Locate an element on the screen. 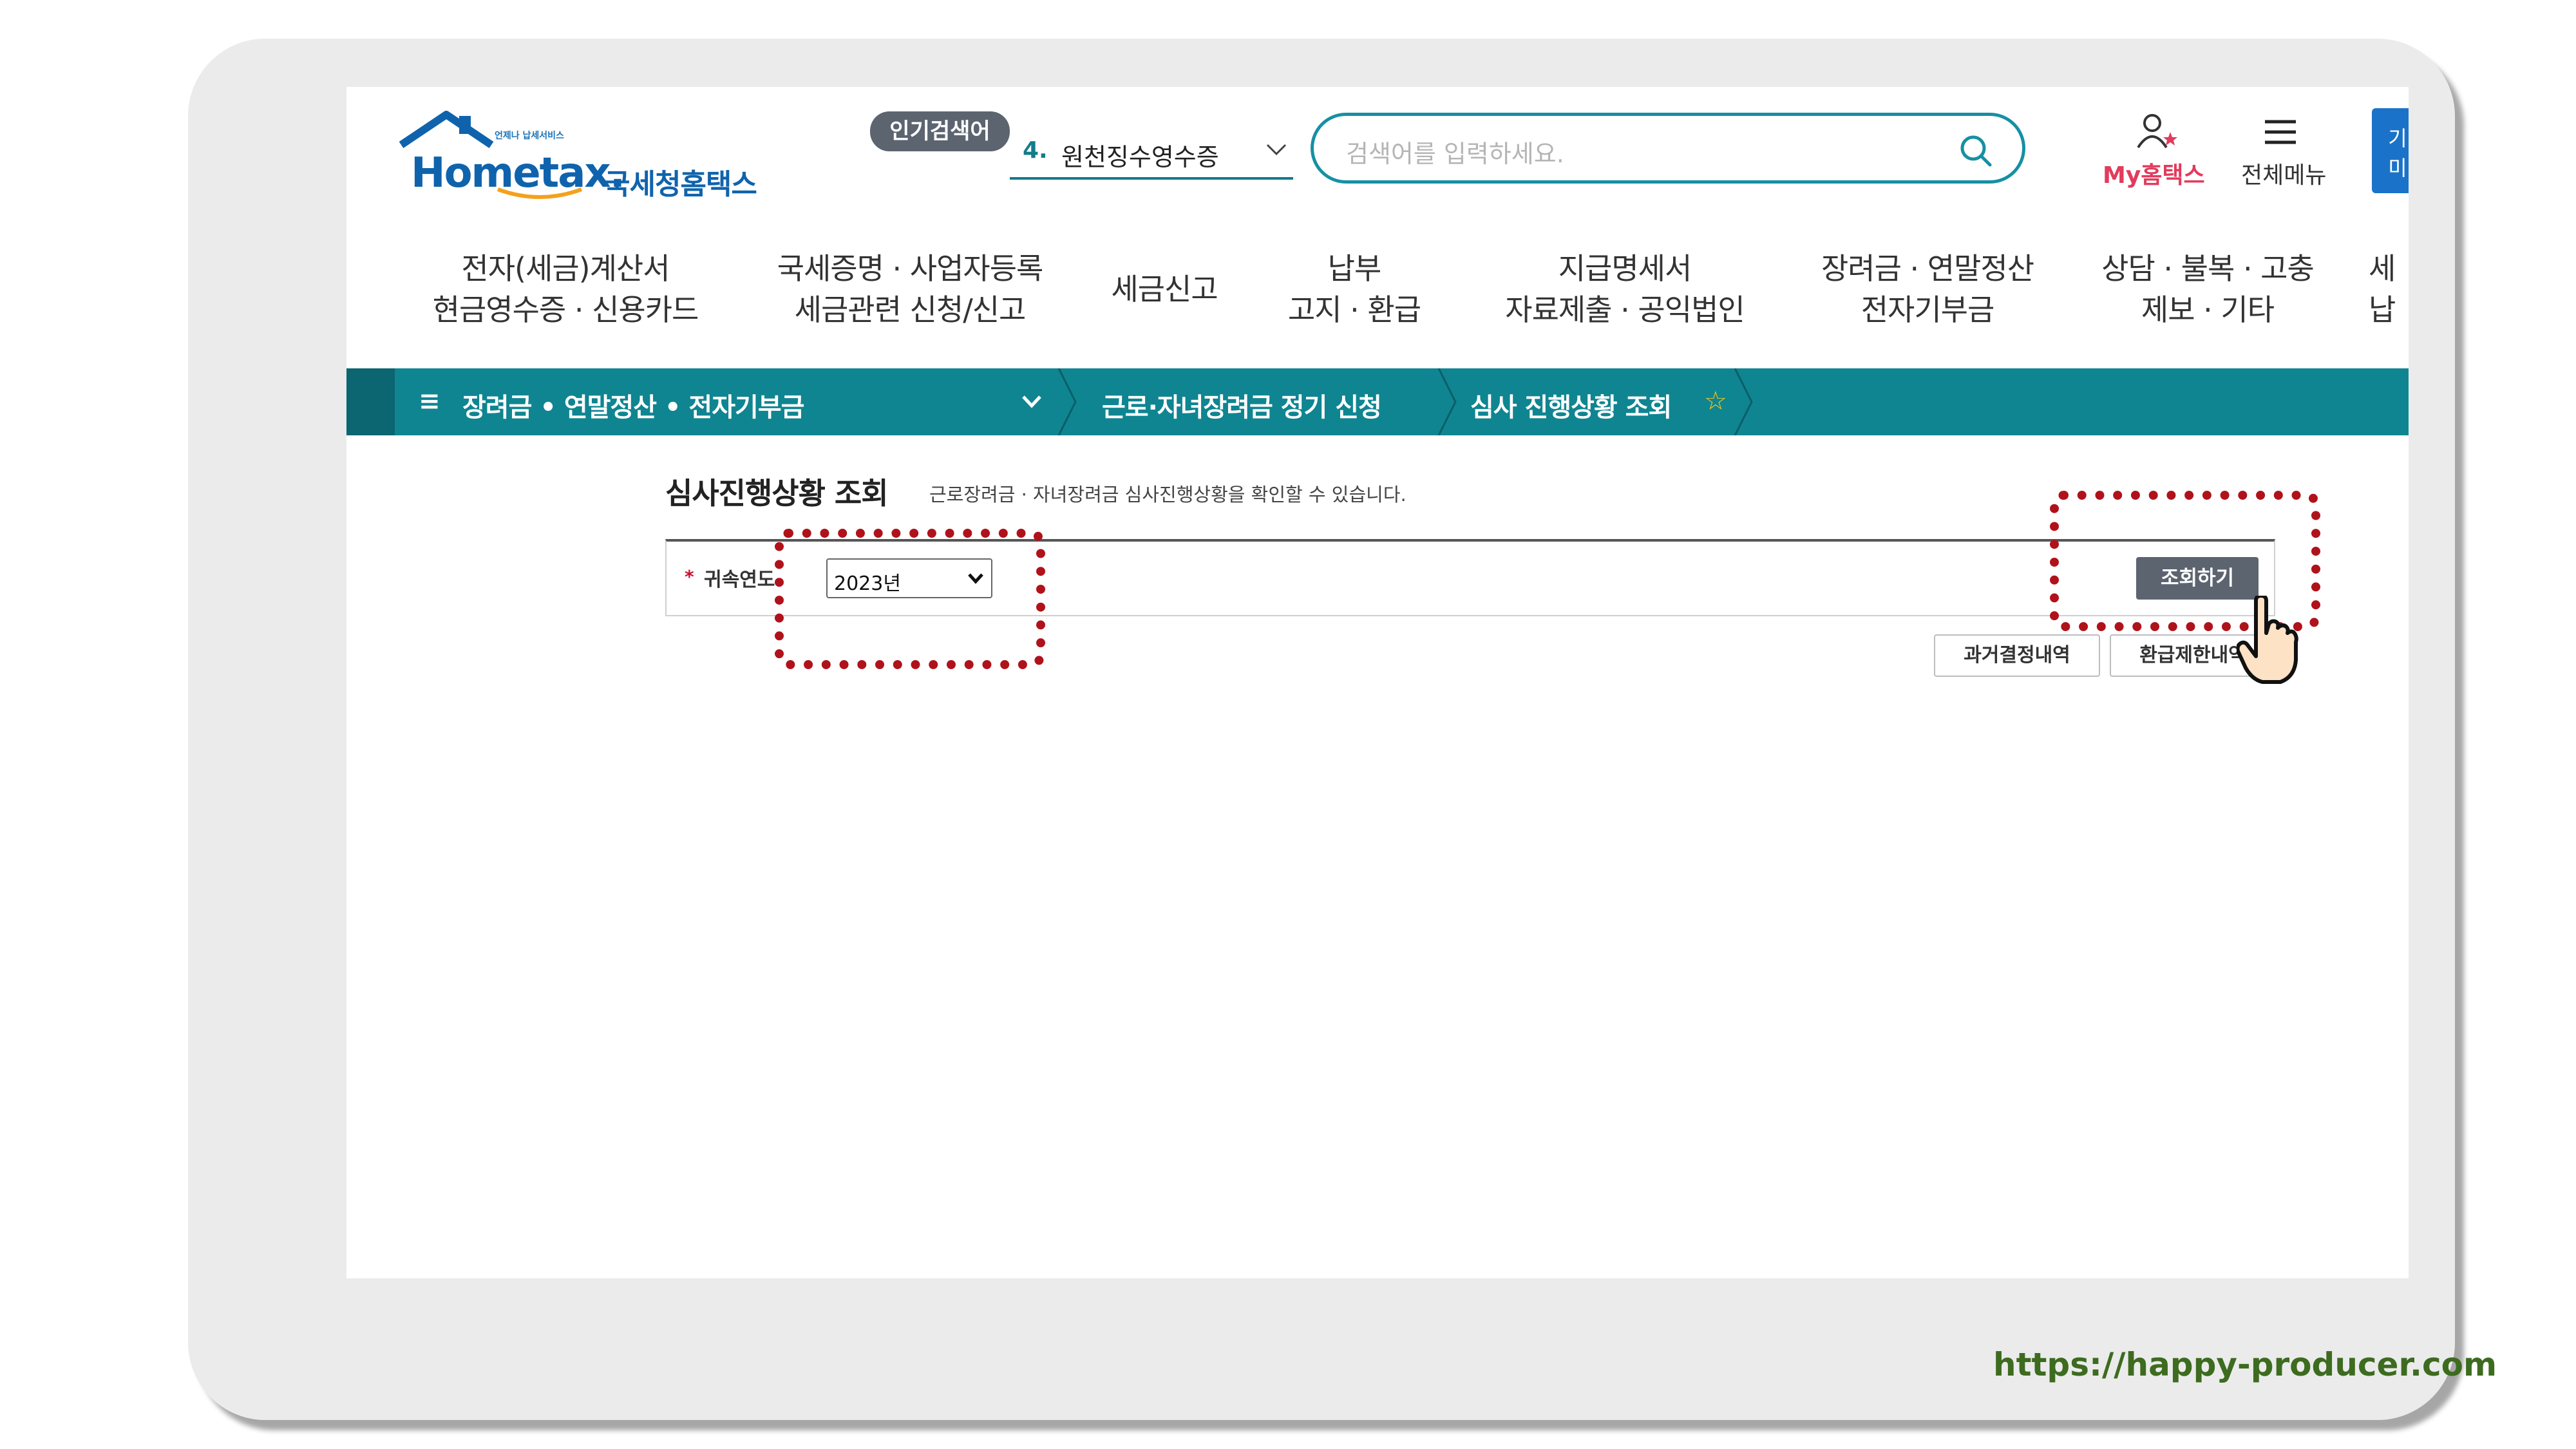  footer-url: https://happy-producer.com is located at coordinates (2245, 1364).